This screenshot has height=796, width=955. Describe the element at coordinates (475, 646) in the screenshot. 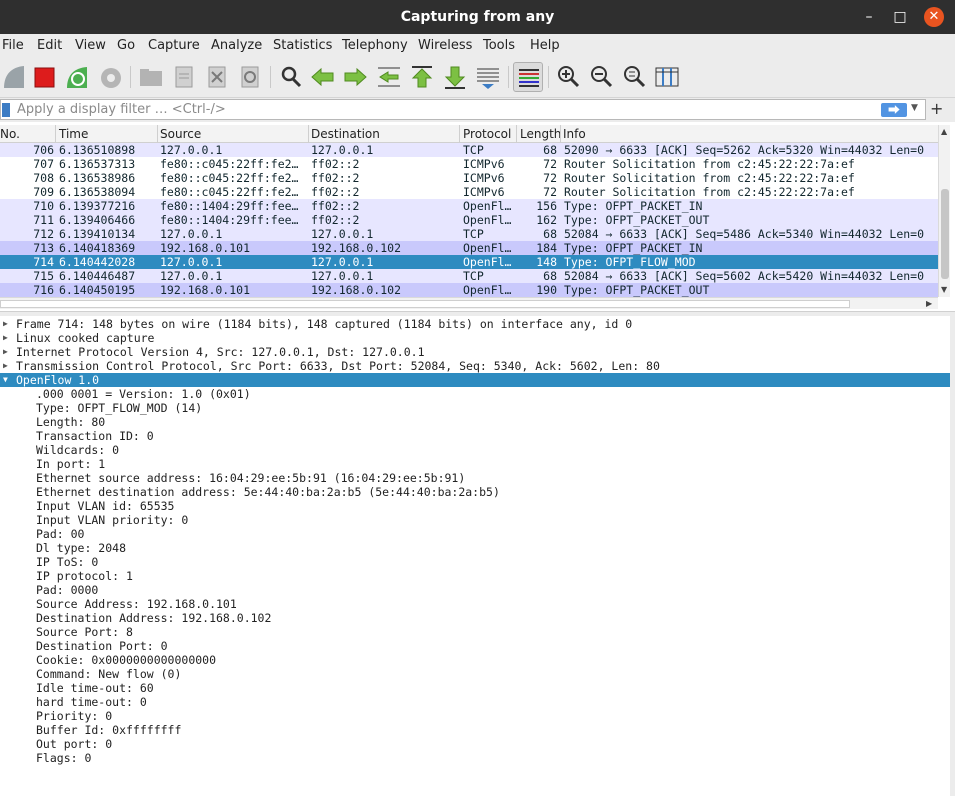

I see `tree-field: Destination Port: 0` at that location.